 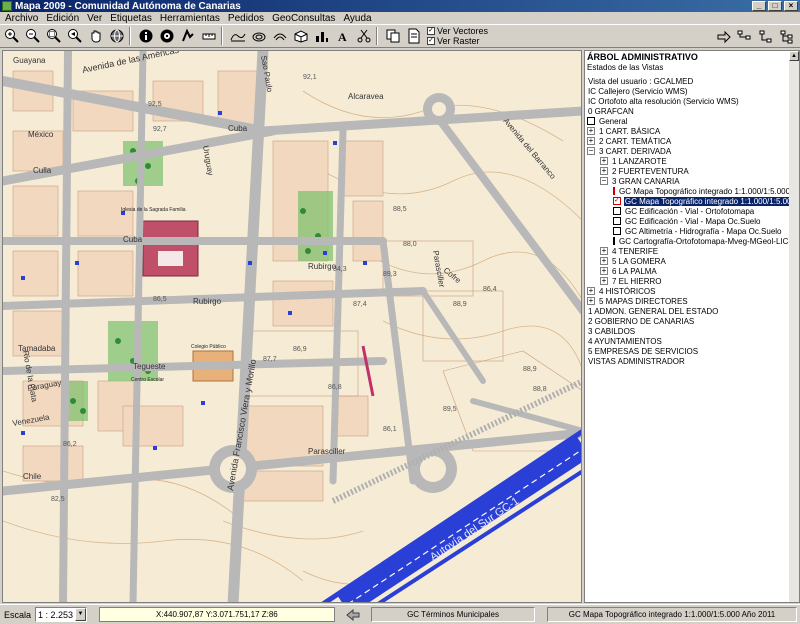 What do you see at coordinates (96, 36) in the screenshot?
I see `pan-button` at bounding box center [96, 36].